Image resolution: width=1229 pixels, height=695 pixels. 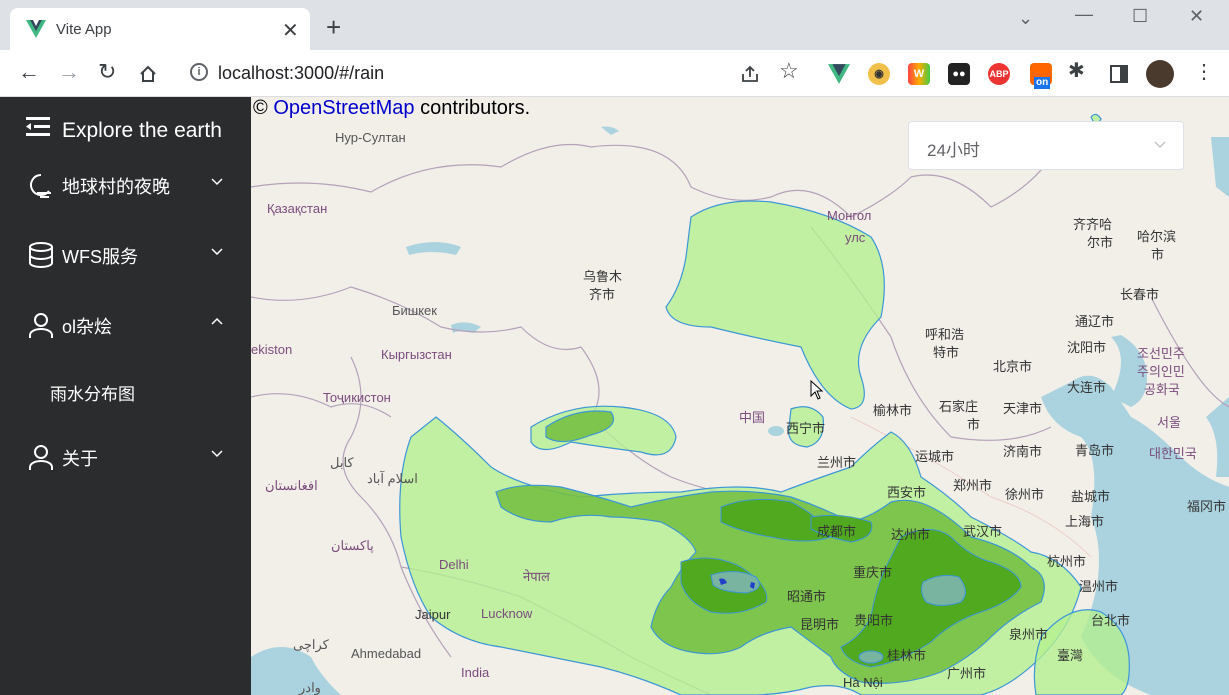 I want to click on map-label: 桂林市, so click(x=907, y=655).